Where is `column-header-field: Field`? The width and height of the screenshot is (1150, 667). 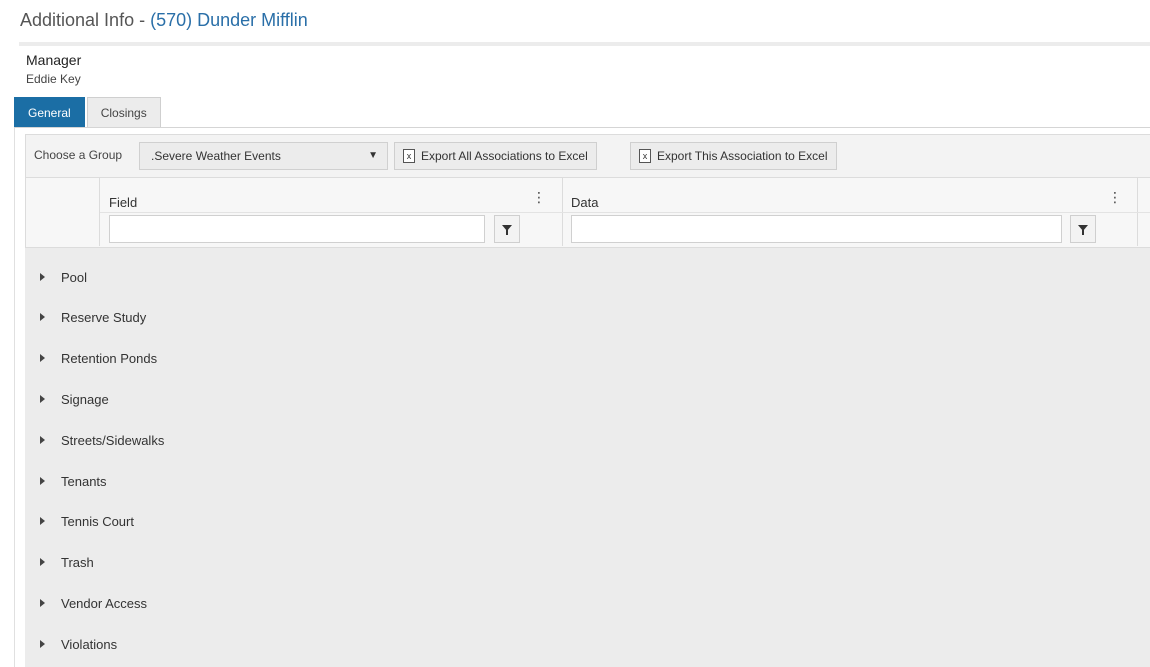
column-header-field: Field is located at coordinates (123, 202).